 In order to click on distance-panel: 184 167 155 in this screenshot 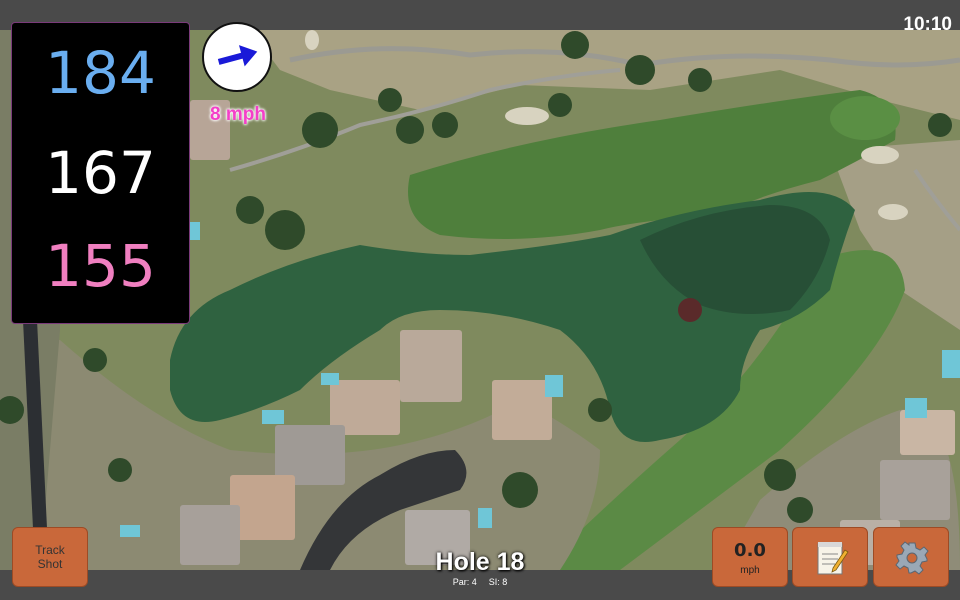, I will do `click(100, 173)`.